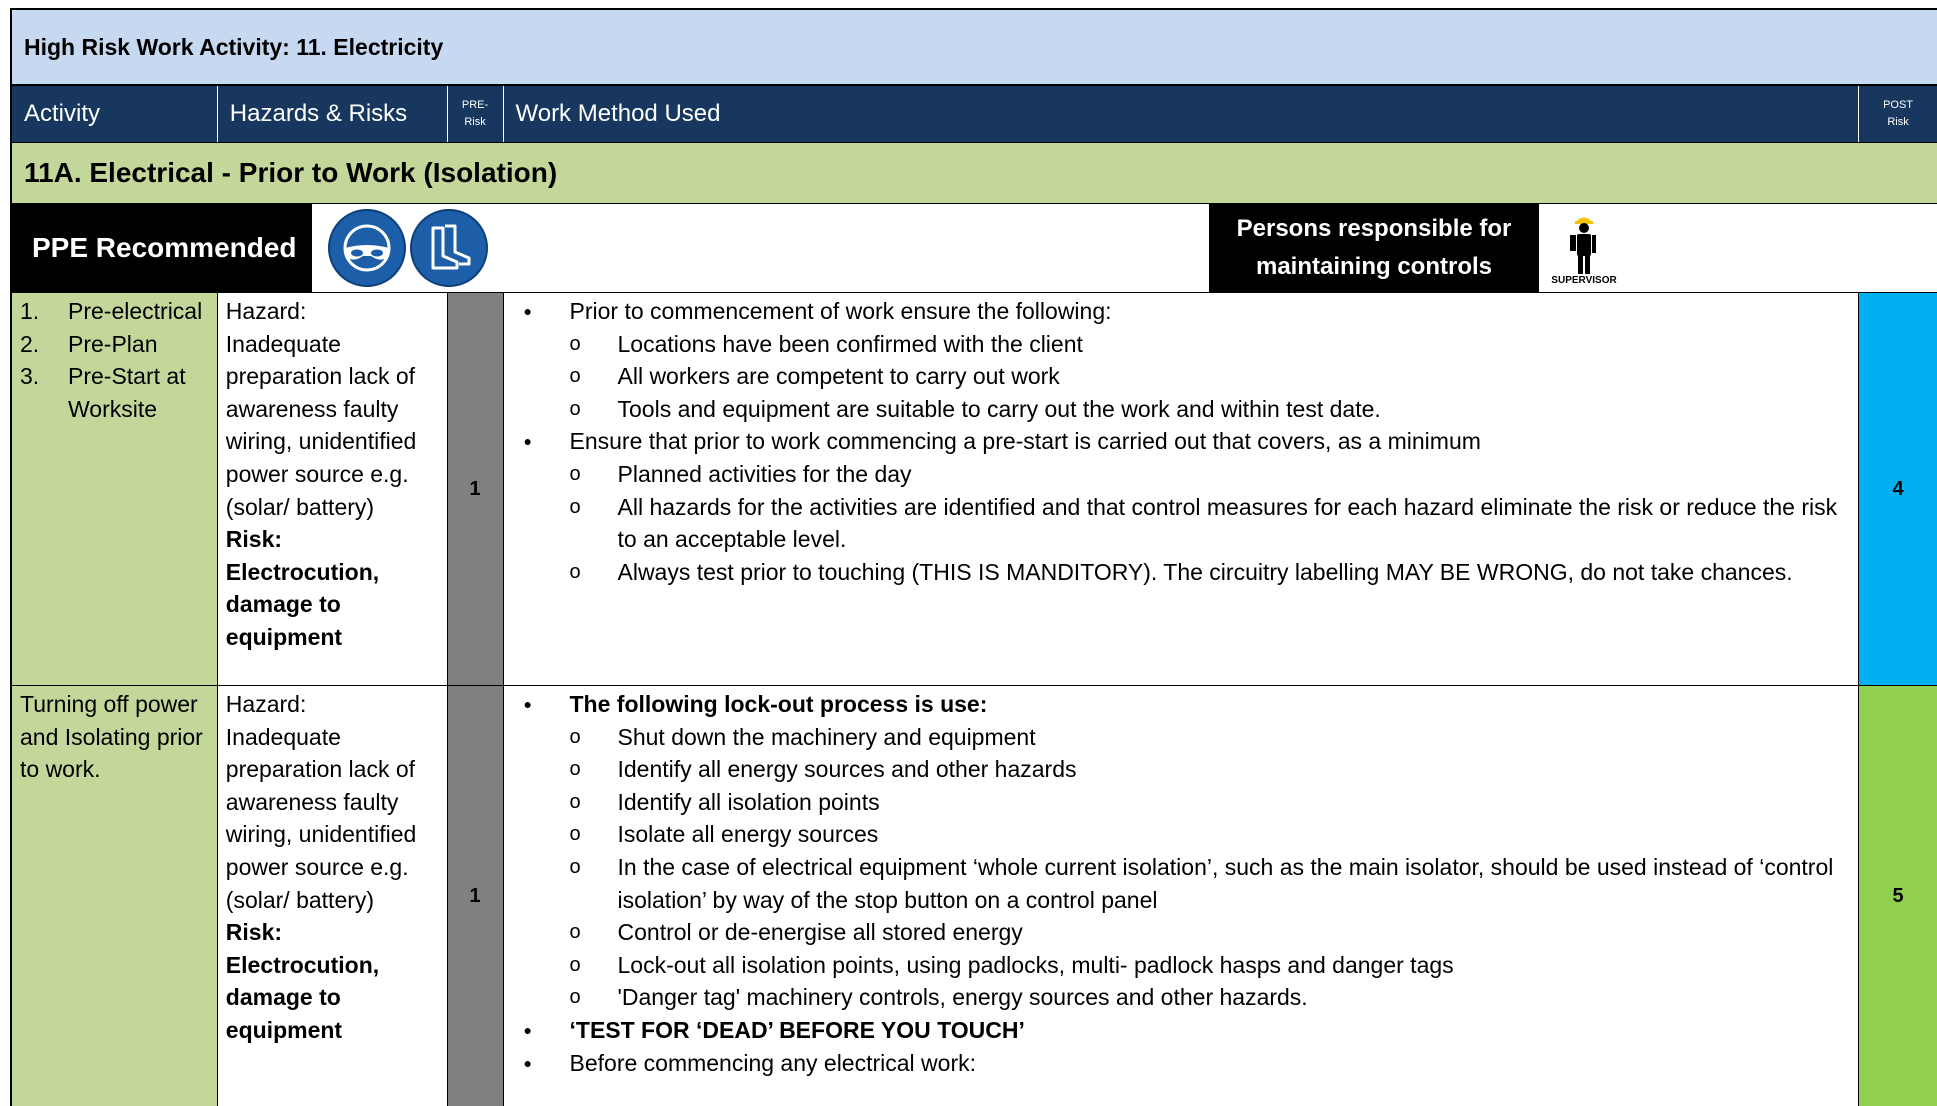 This screenshot has width=1937, height=1106. What do you see at coordinates (367, 248) in the screenshot?
I see `safety-glasses-icon` at bounding box center [367, 248].